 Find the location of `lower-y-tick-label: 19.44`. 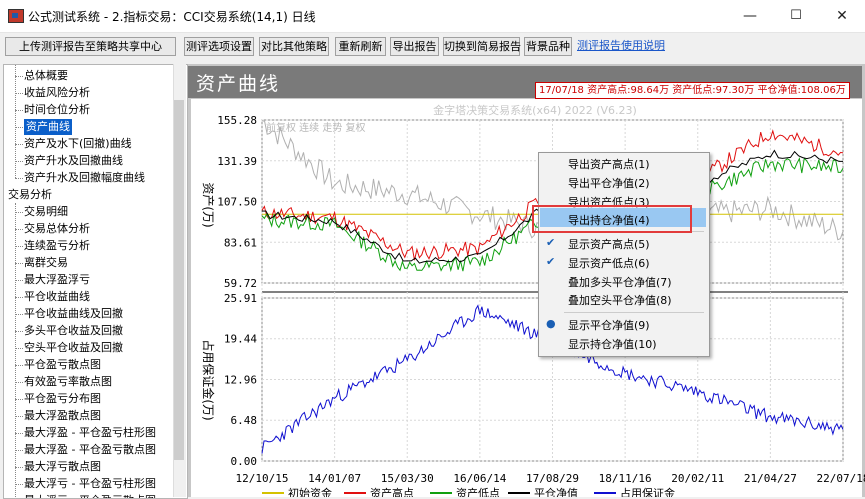

lower-y-tick-label: 19.44 is located at coordinates (240, 339).